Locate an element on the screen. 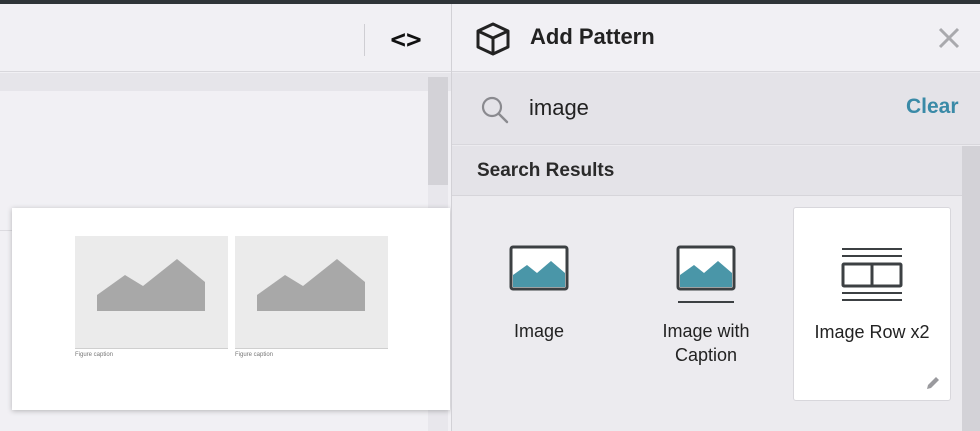 Image resolution: width=980 pixels, height=431 pixels. pattern-tile-image: Image is located at coordinates (539, 304).